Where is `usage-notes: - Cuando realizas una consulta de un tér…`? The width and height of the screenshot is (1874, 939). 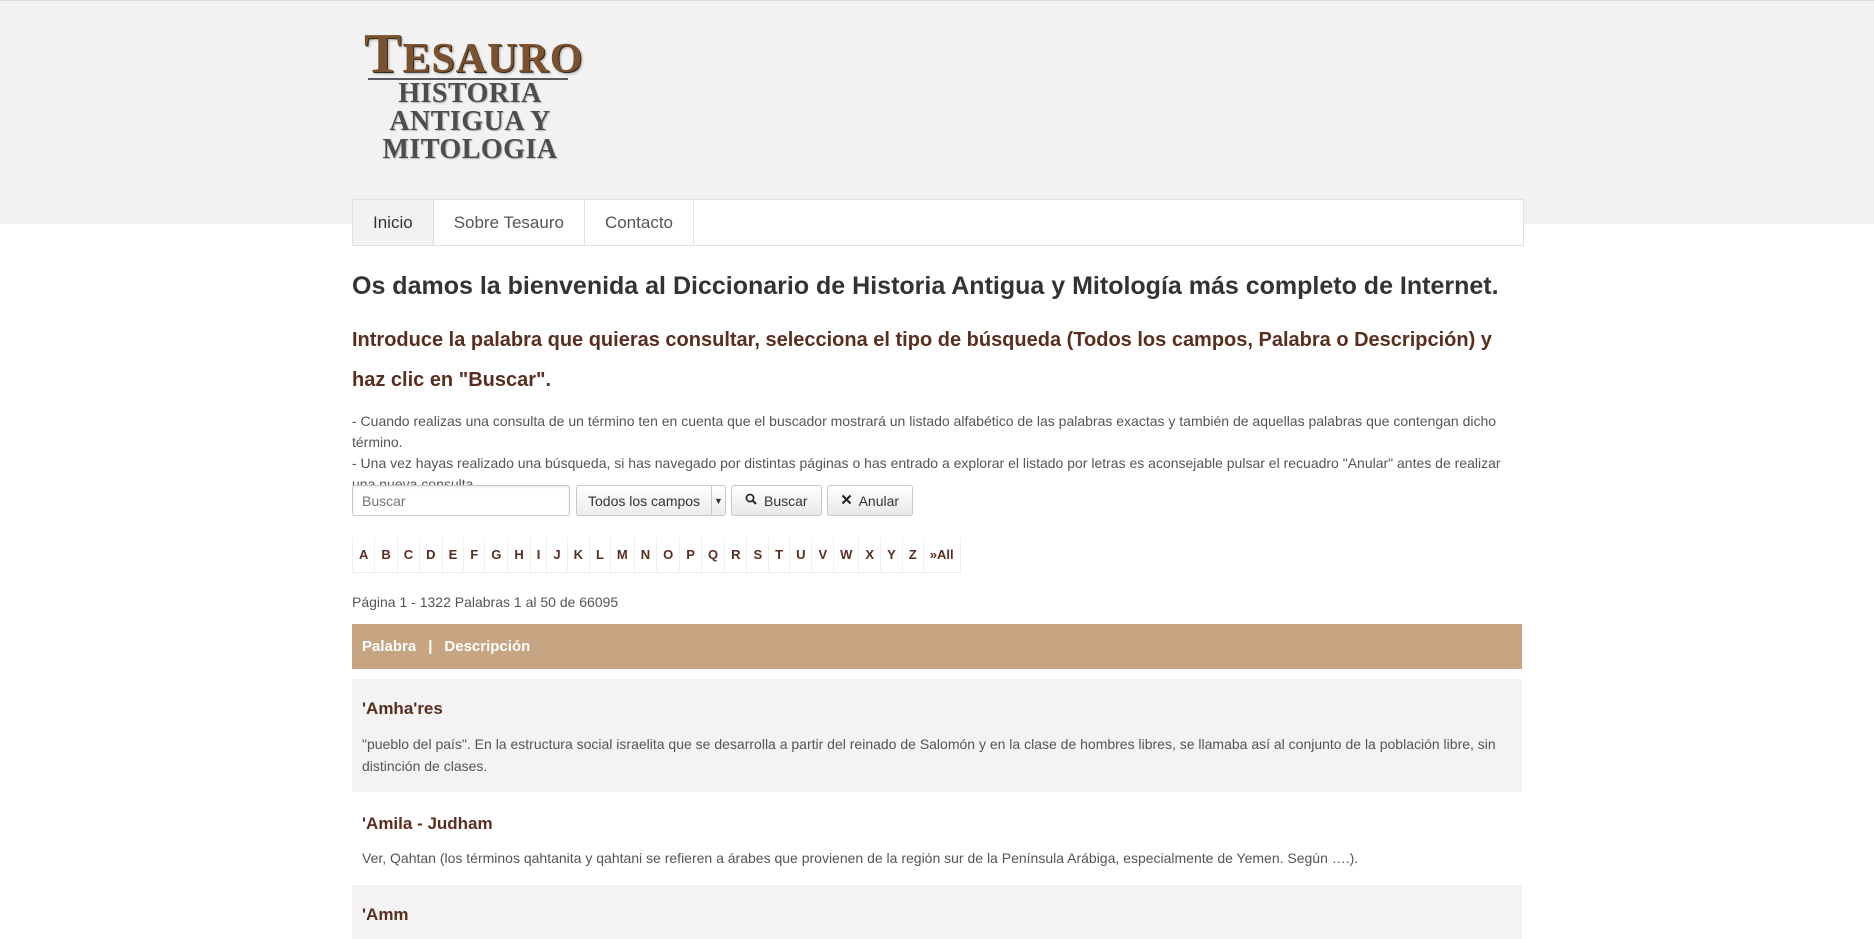
usage-notes: - Cuando realizas una consulta de un tér… is located at coordinates (938, 453).